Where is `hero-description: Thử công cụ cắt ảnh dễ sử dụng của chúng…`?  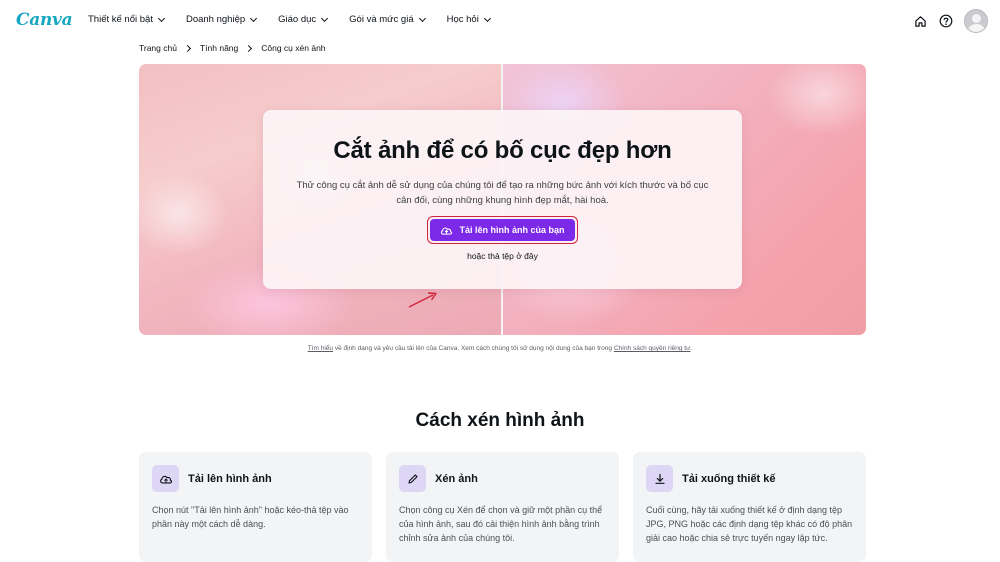 hero-description: Thử công cụ cắt ảnh dễ sử dụng của chúng… is located at coordinates (502, 193).